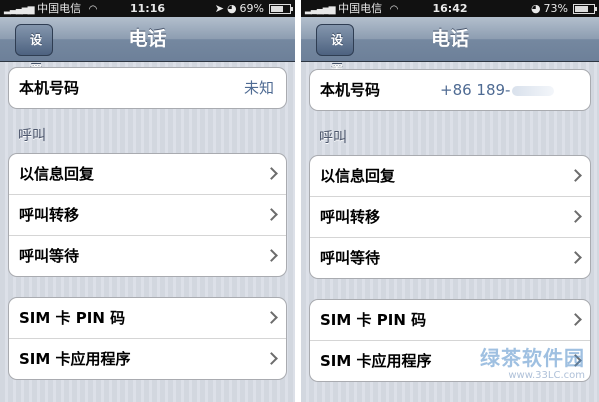  What do you see at coordinates (450, 8) in the screenshot?
I see `status-bar: ▂▃▄▅▆ 中国电信 ◠ 16:42 ◕ 73%` at bounding box center [450, 8].